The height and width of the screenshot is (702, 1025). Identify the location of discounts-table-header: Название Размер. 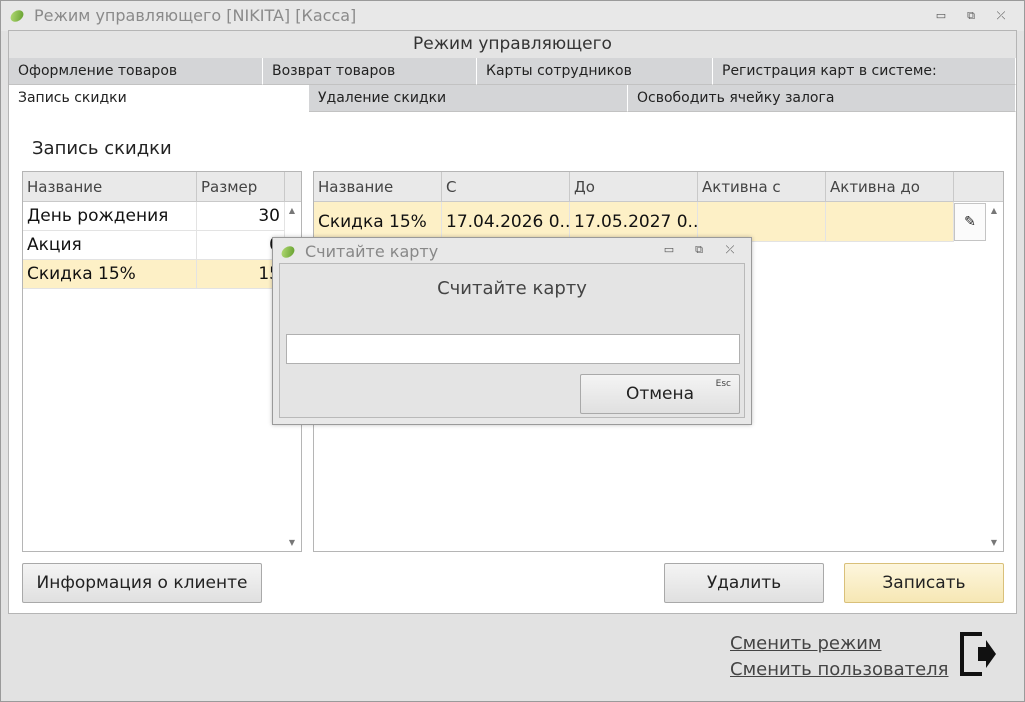
(162, 187).